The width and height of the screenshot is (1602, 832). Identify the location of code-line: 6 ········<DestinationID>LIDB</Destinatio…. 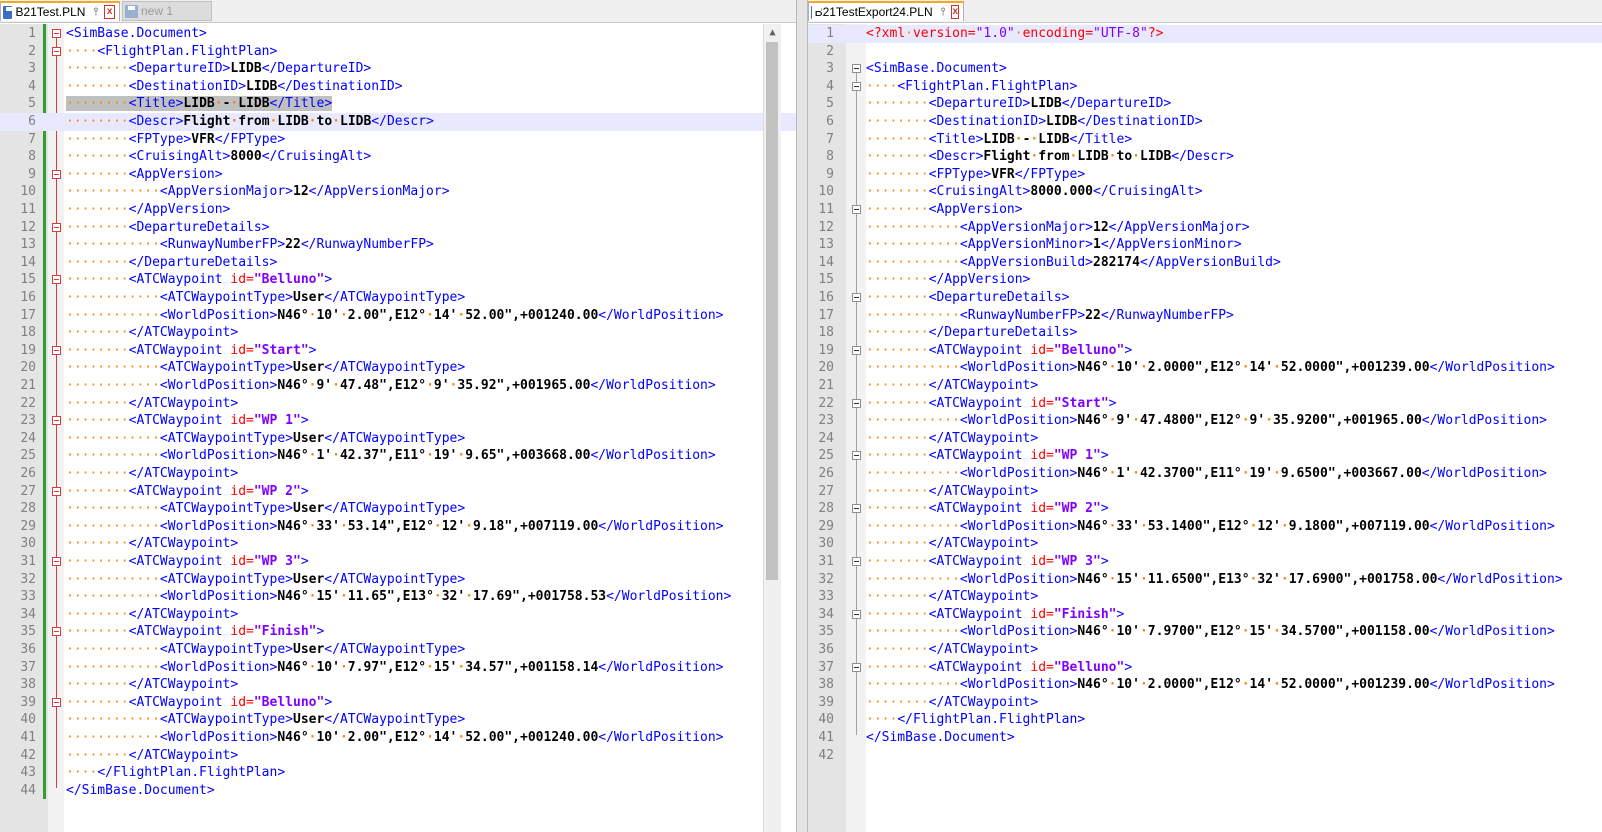
(1205, 122).